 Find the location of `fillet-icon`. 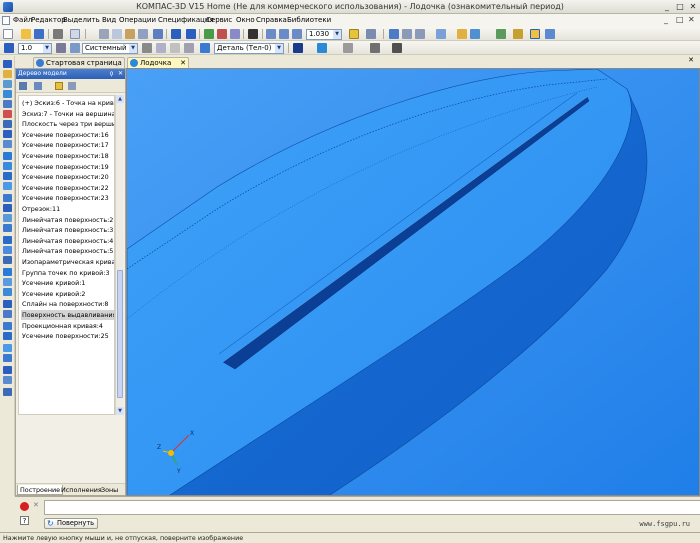

fillet-icon is located at coordinates (7, 218).